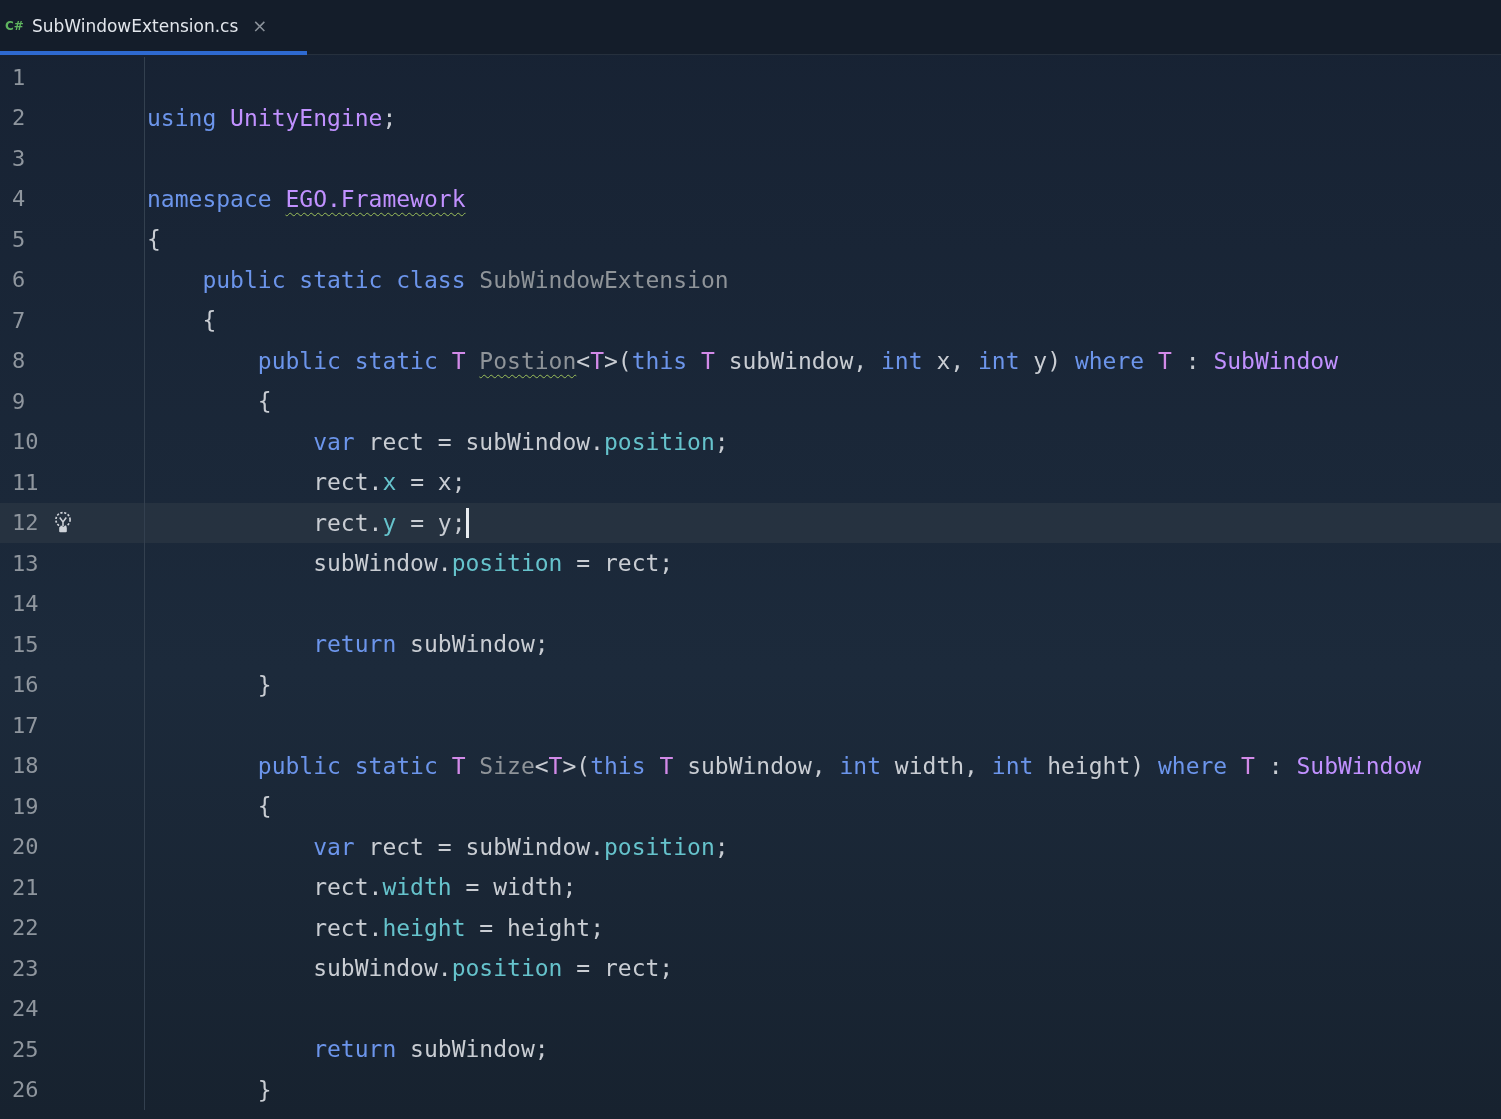  I want to click on line-number: 5, so click(19, 239).